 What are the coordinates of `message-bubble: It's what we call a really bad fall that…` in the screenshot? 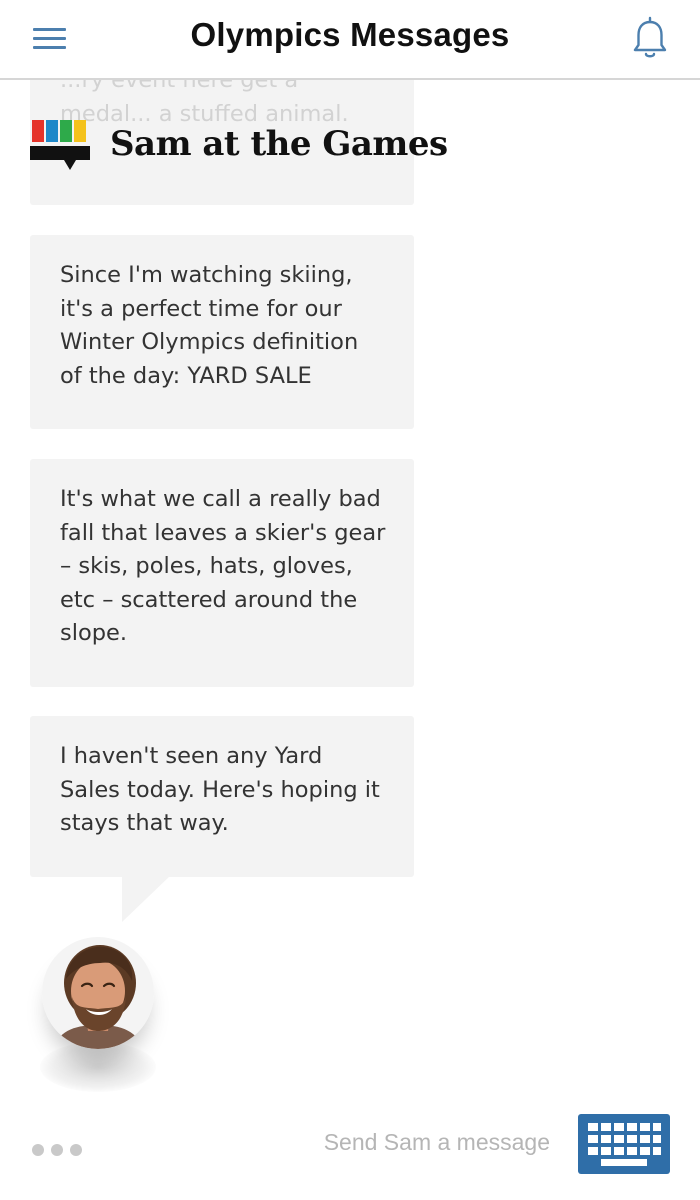 It's located at (222, 573).